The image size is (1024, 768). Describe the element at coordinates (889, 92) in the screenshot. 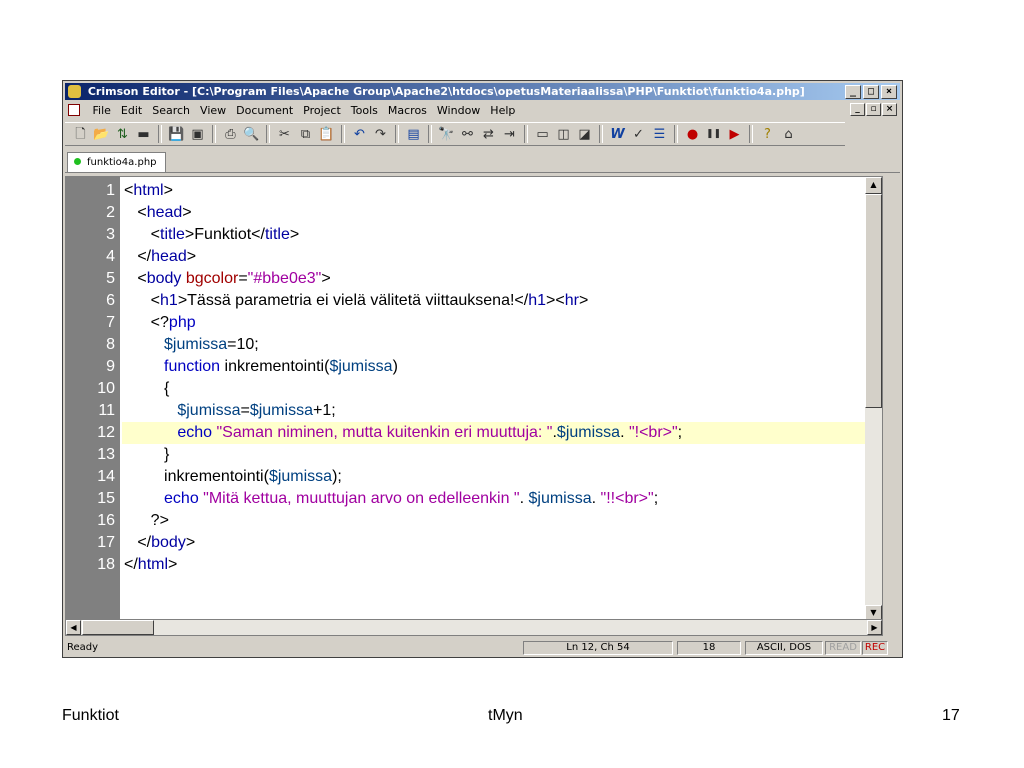

I see `close-button: ×` at that location.